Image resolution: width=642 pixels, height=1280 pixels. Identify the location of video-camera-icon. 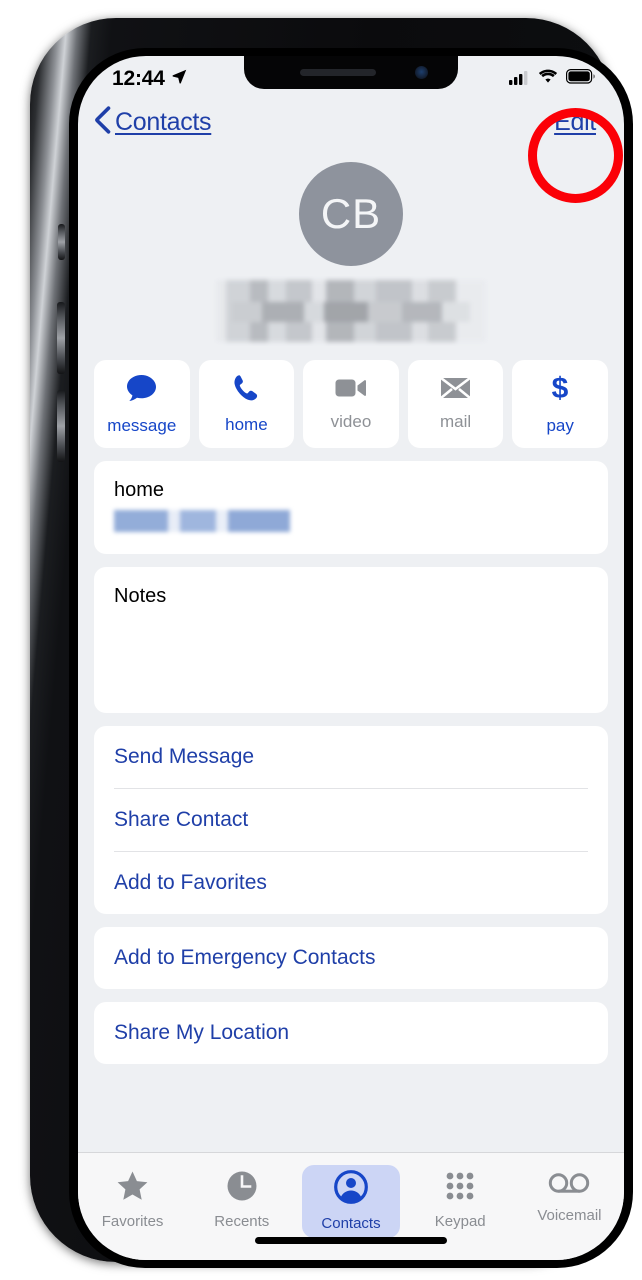
(350, 390).